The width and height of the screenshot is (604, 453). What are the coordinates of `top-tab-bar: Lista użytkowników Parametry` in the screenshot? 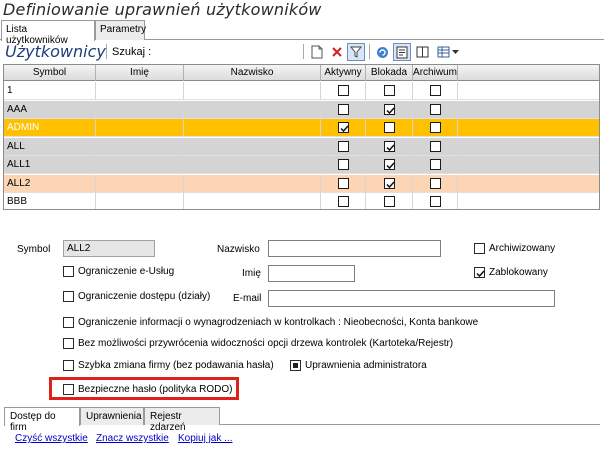 It's located at (302, 33).